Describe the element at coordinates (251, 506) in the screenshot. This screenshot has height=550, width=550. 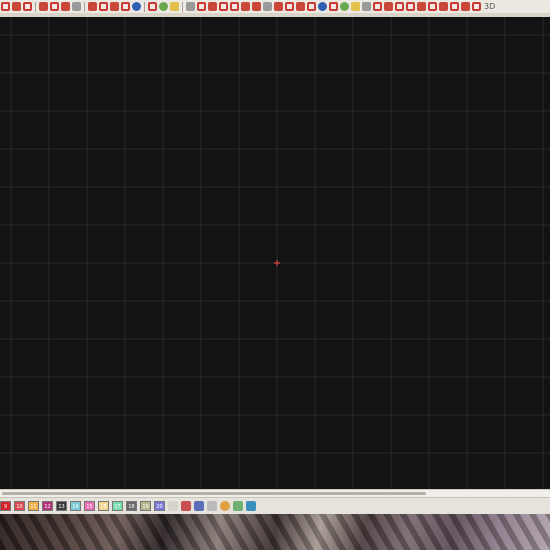
I see `thread-spool-icon` at that location.